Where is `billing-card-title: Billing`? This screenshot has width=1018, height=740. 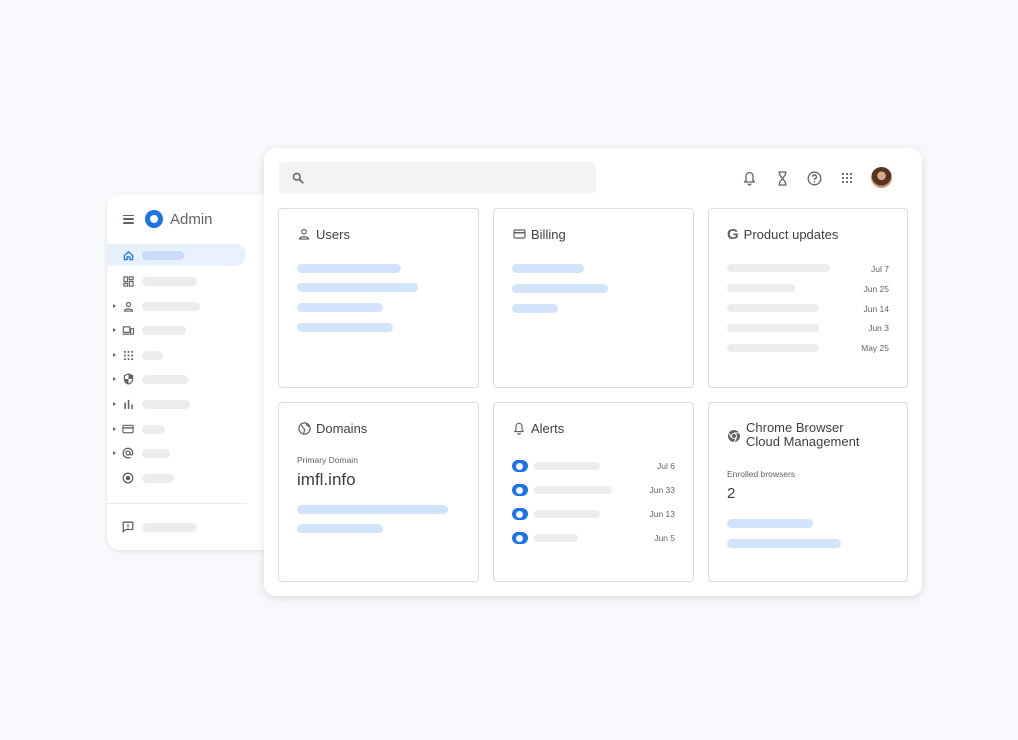
billing-card-title: Billing is located at coordinates (539, 234).